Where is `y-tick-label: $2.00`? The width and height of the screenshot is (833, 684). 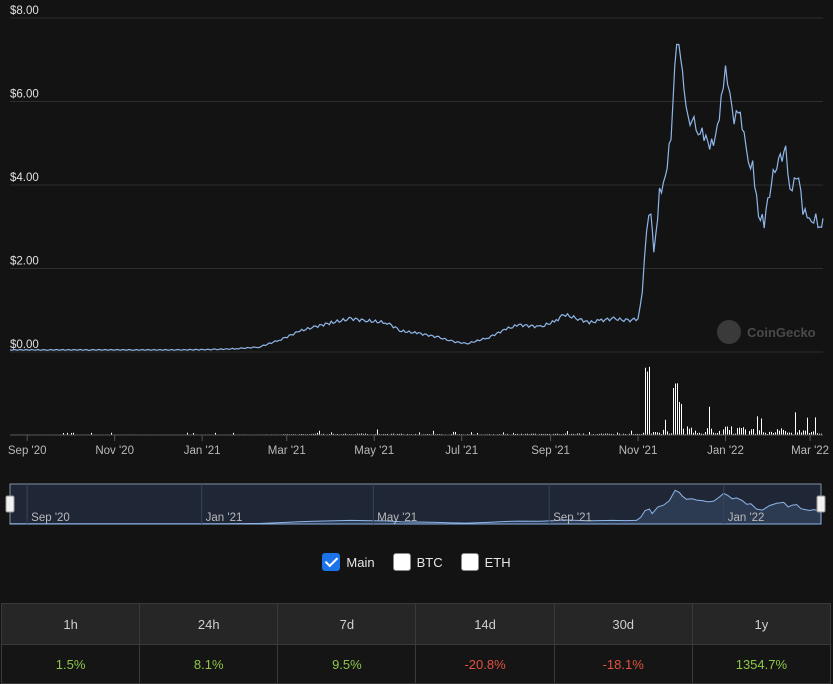
y-tick-label: $2.00 is located at coordinates (24, 262).